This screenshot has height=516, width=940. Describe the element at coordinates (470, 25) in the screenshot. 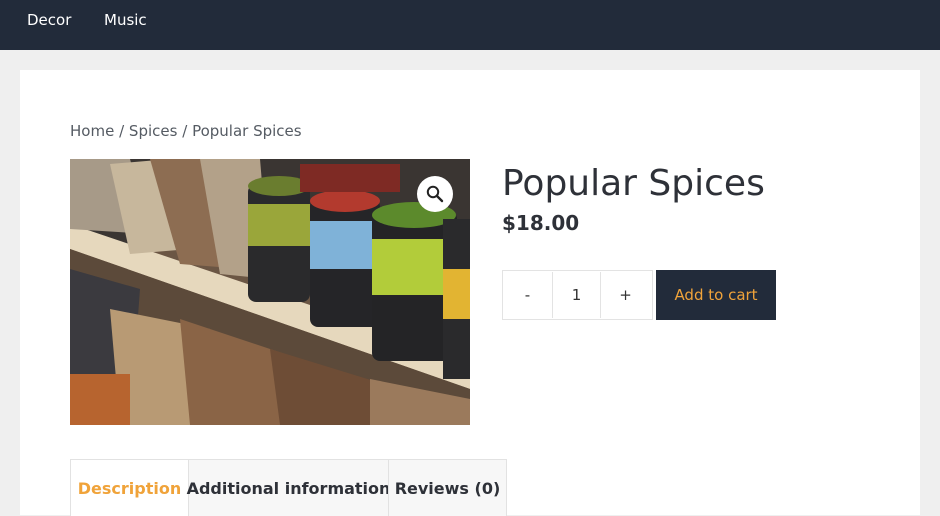

I see `top-navigation-bar: Decor Music` at that location.